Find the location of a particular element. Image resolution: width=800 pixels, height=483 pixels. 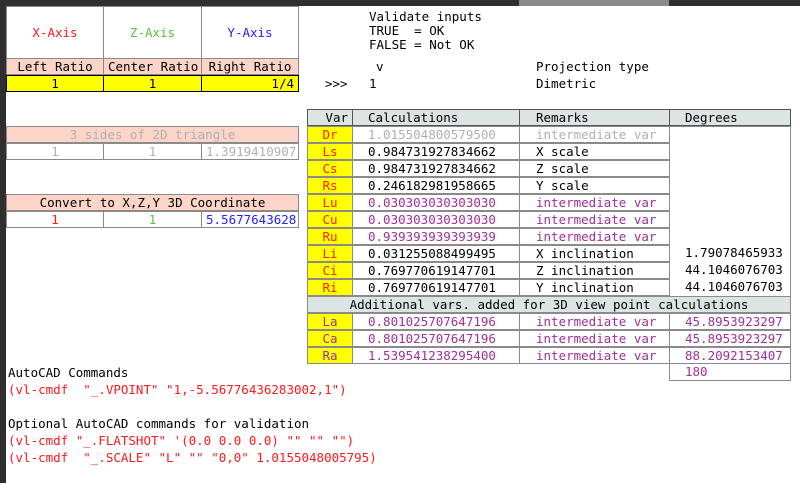

validate-value: 1 is located at coordinates (373, 83).